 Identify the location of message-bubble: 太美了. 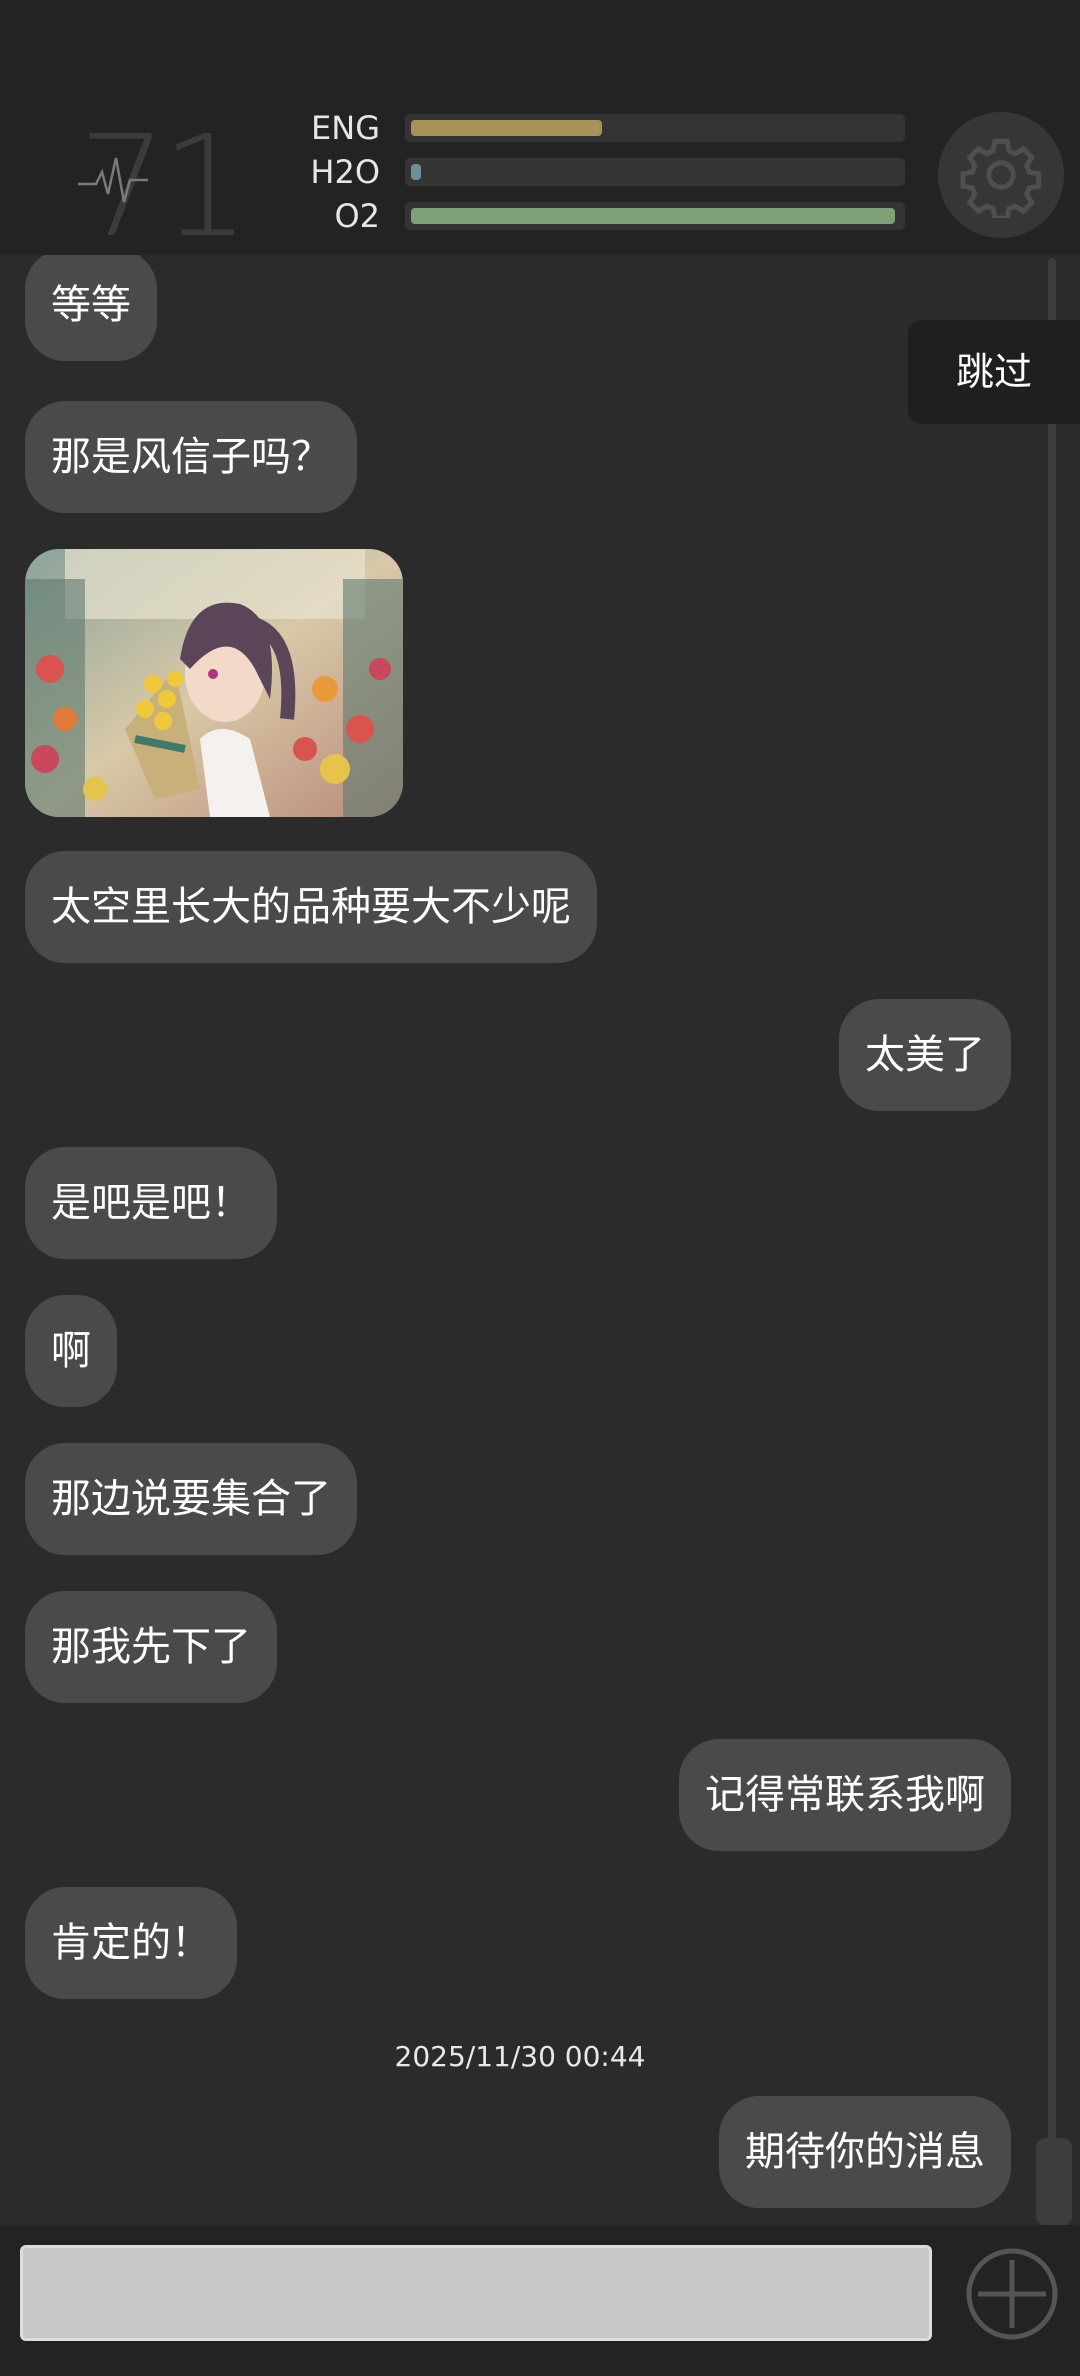
(925, 1055).